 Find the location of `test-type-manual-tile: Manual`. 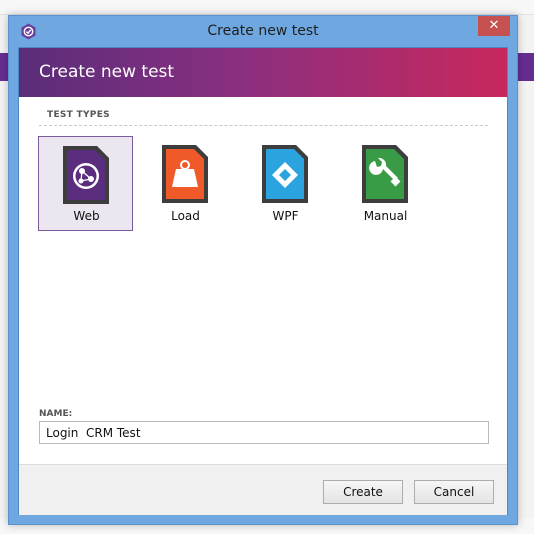

test-type-manual-tile: Manual is located at coordinates (385, 183).